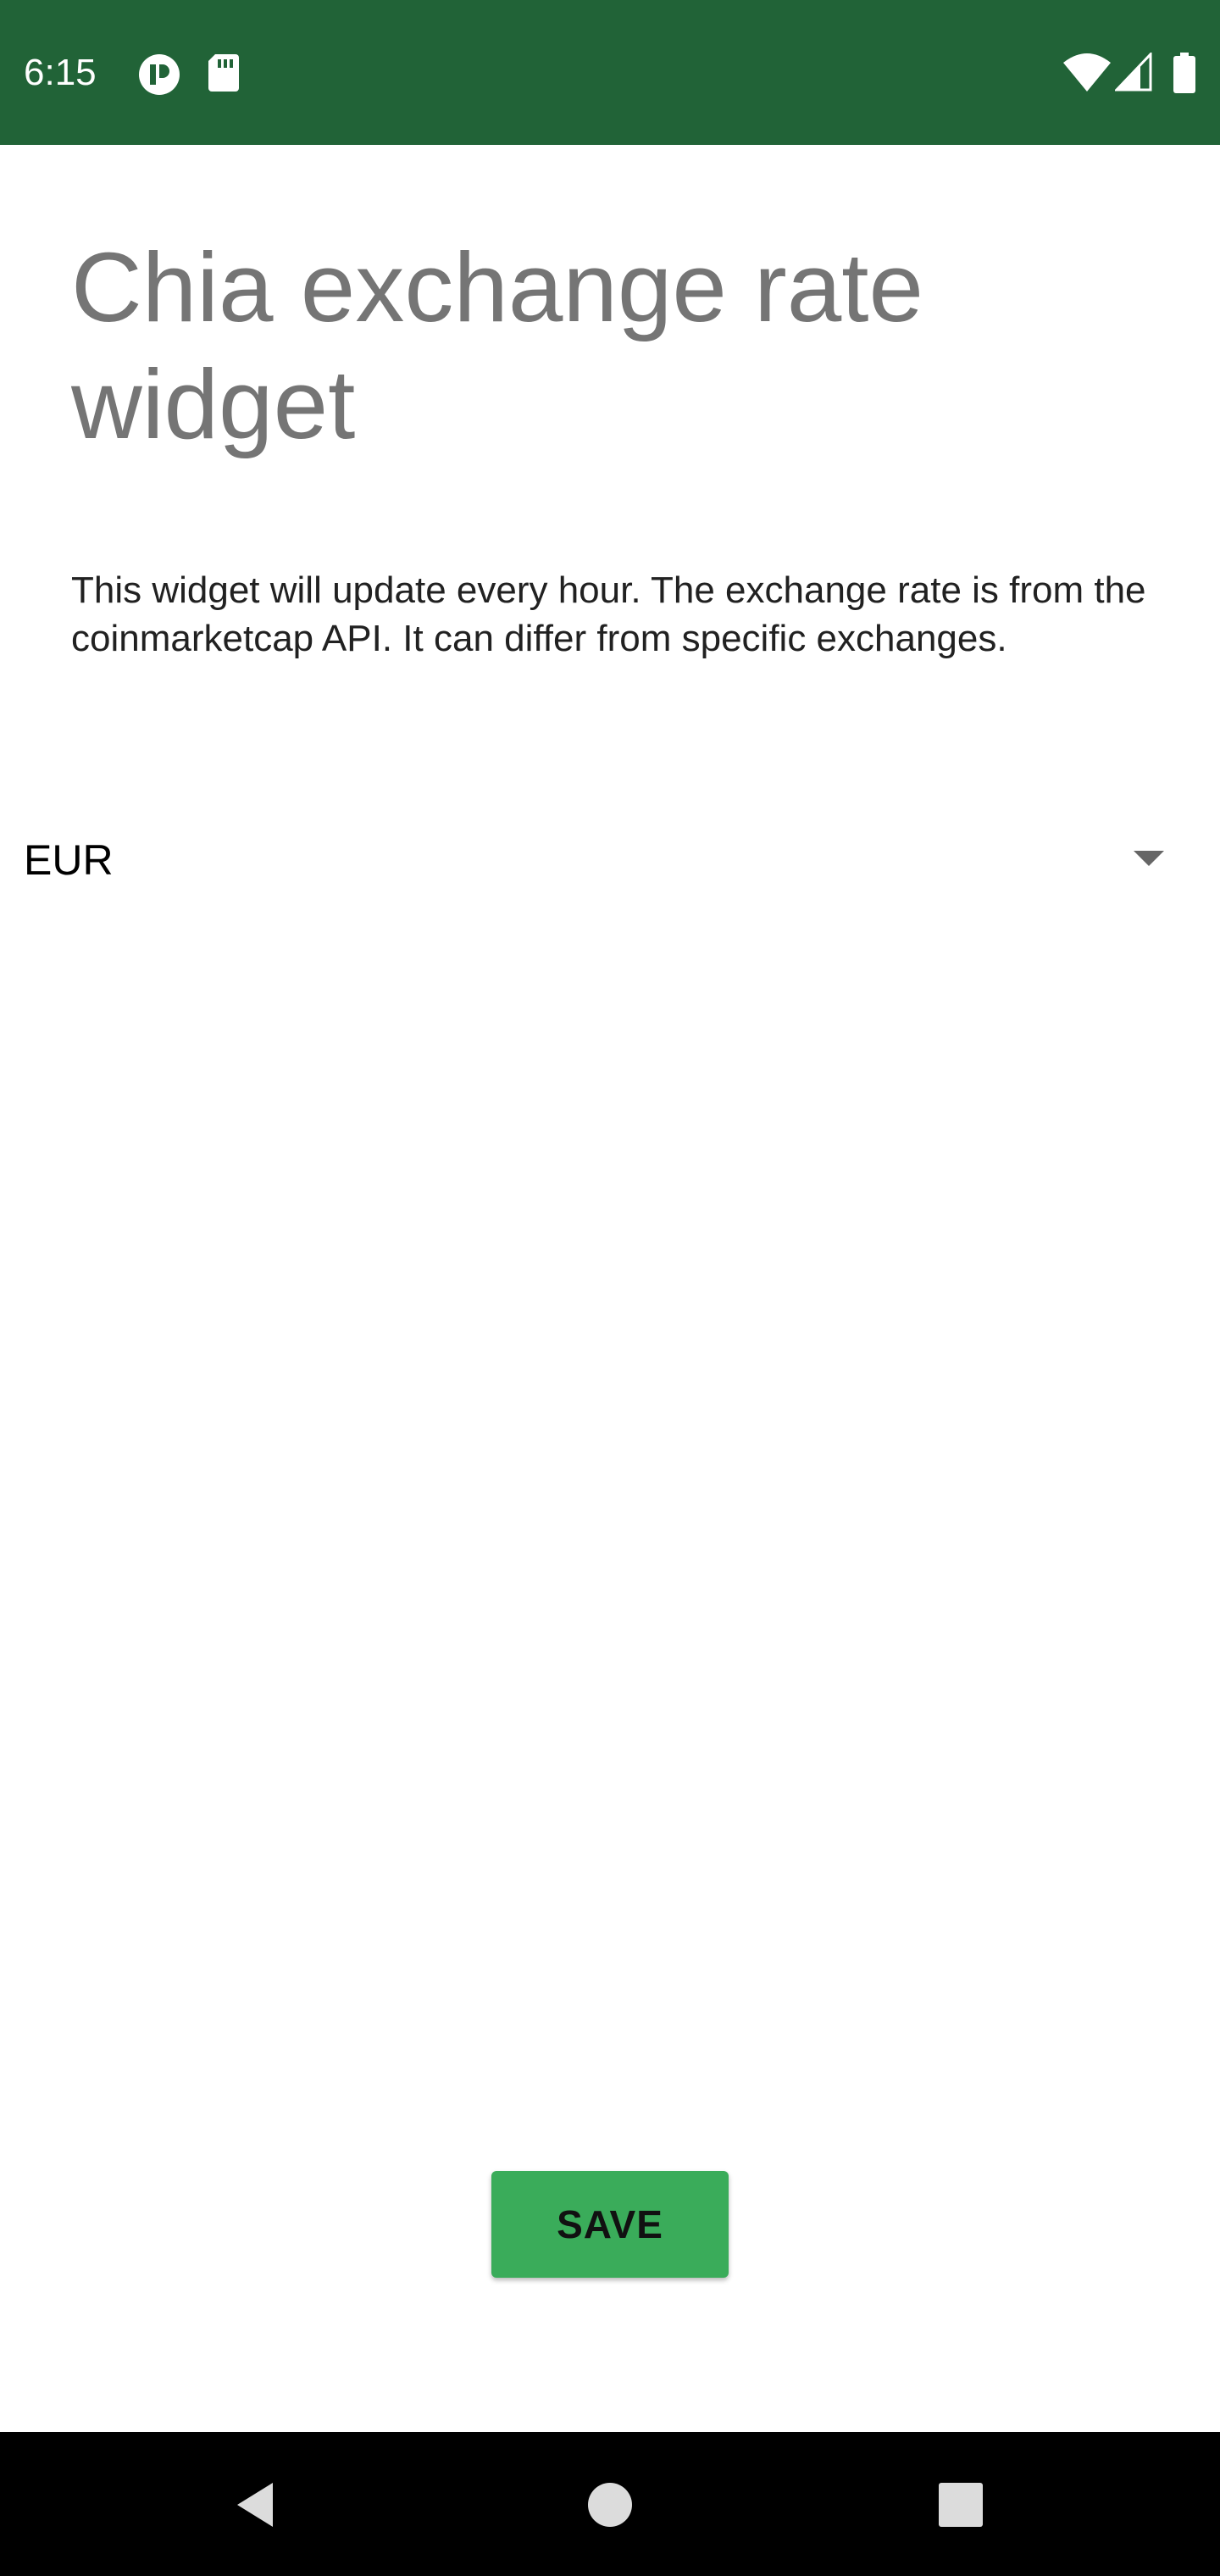 The image size is (1220, 2576). Describe the element at coordinates (497, 345) in the screenshot. I see `page-title: Chia exchange rate widget` at that location.